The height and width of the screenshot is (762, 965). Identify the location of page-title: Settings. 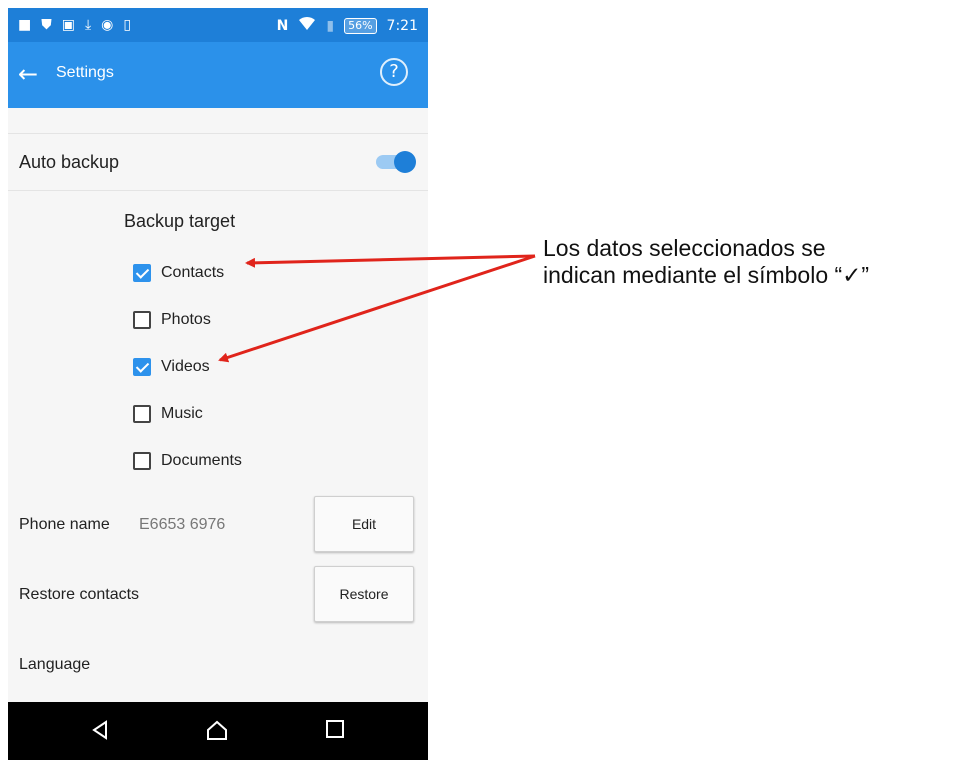
(85, 72).